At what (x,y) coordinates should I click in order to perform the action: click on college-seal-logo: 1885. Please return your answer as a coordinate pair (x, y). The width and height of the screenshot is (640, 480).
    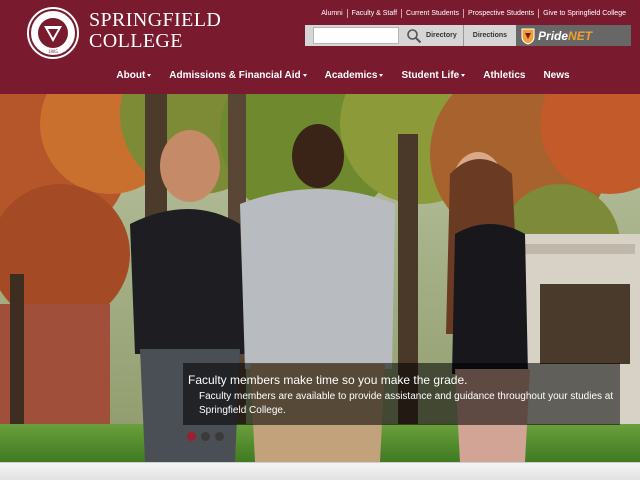
    Looking at the image, I should click on (53, 33).